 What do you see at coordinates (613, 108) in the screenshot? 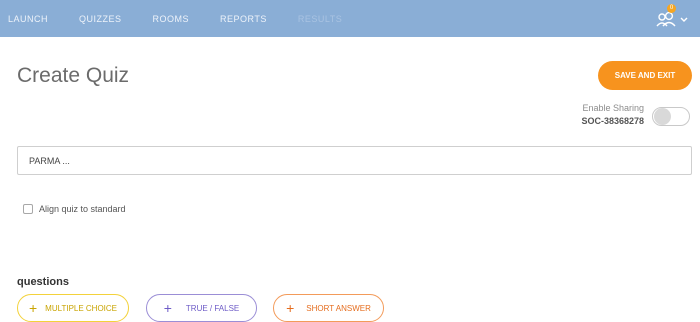
I see `enable-sharing-label: Enable Sharing` at bounding box center [613, 108].